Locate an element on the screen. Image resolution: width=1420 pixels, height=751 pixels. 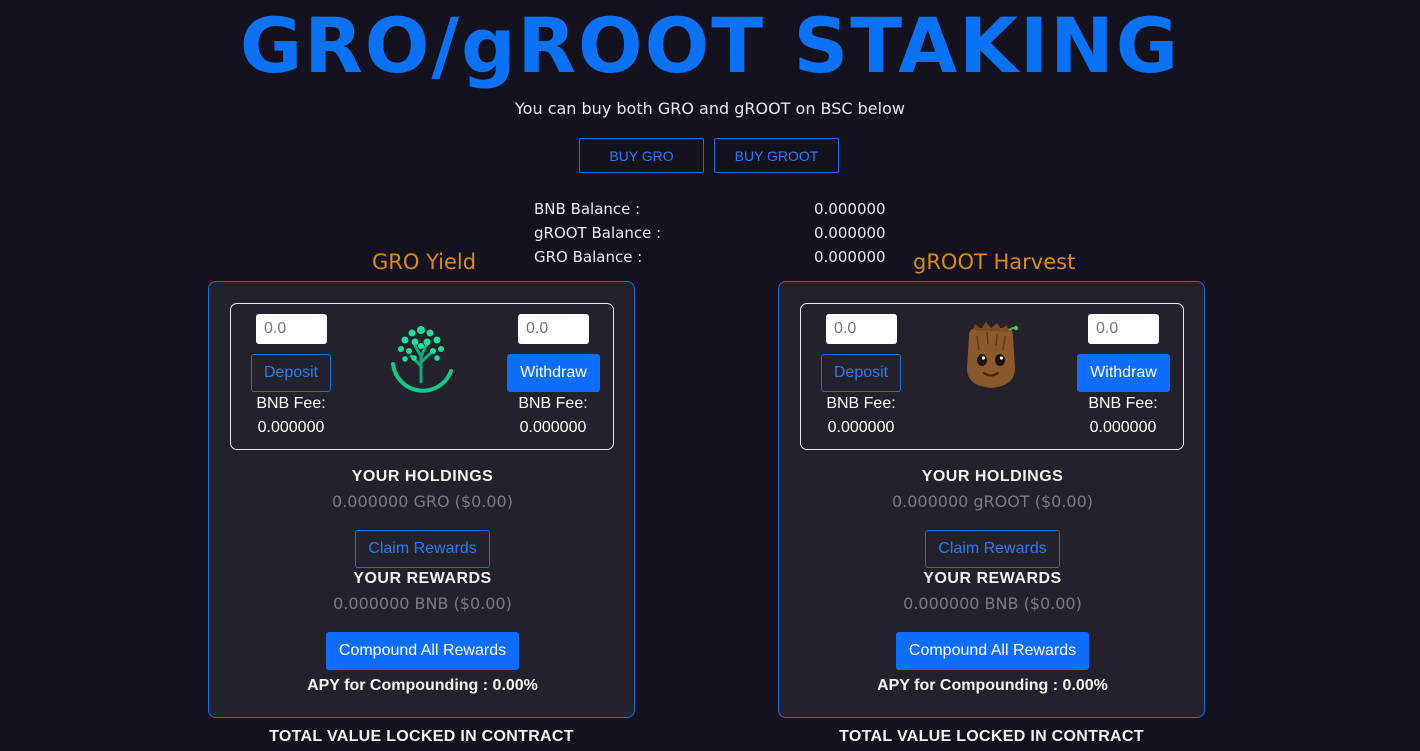
groot-face-icon is located at coordinates (993, 355).